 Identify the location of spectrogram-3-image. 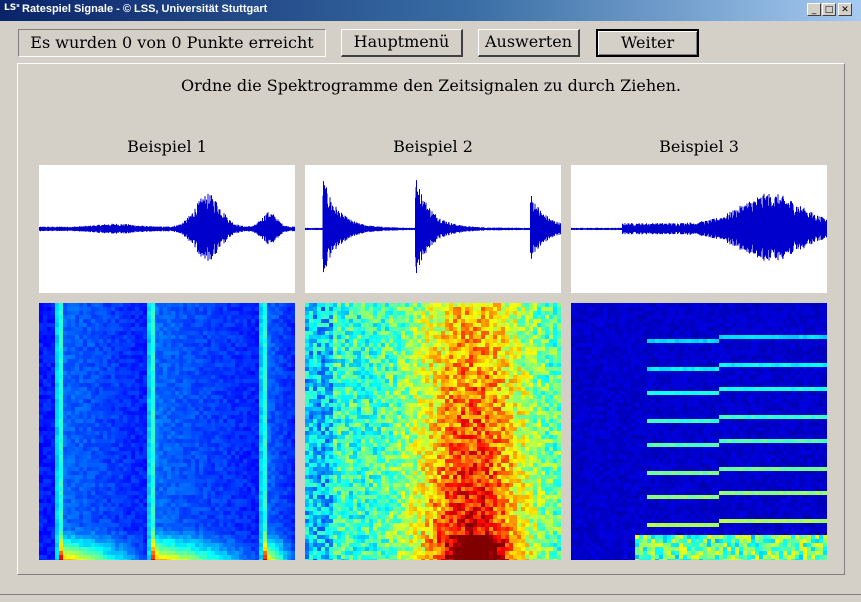
(699, 431).